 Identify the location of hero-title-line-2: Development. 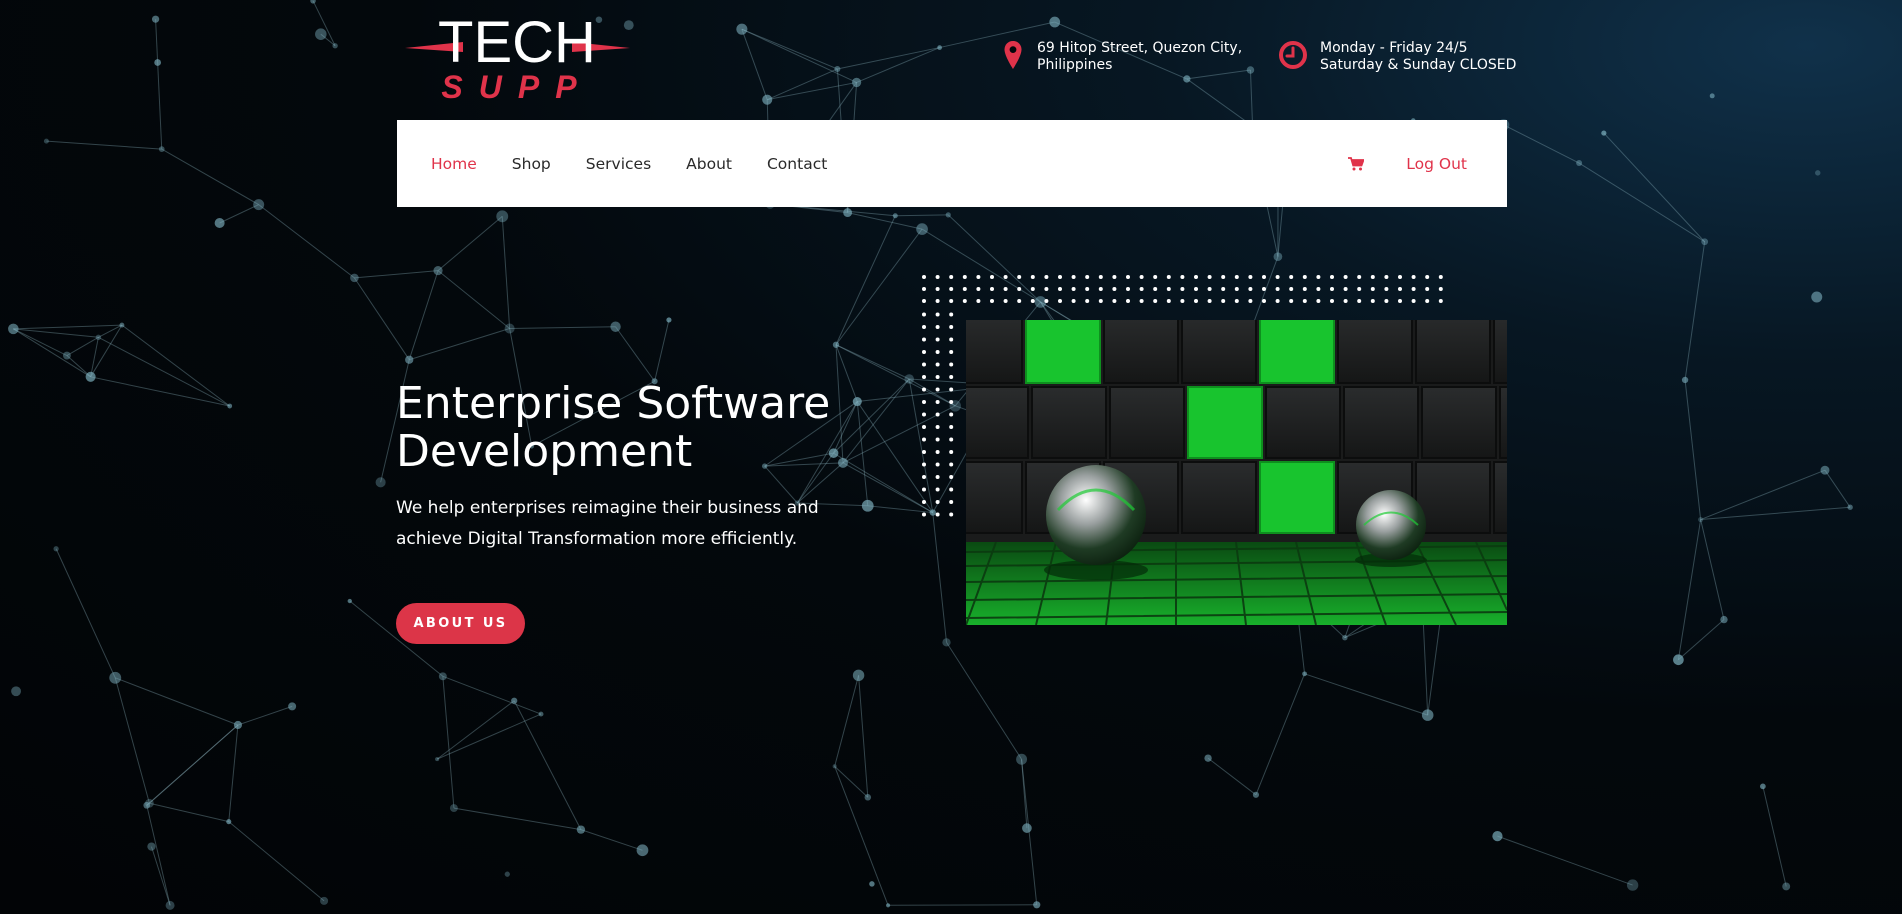
(544, 451).